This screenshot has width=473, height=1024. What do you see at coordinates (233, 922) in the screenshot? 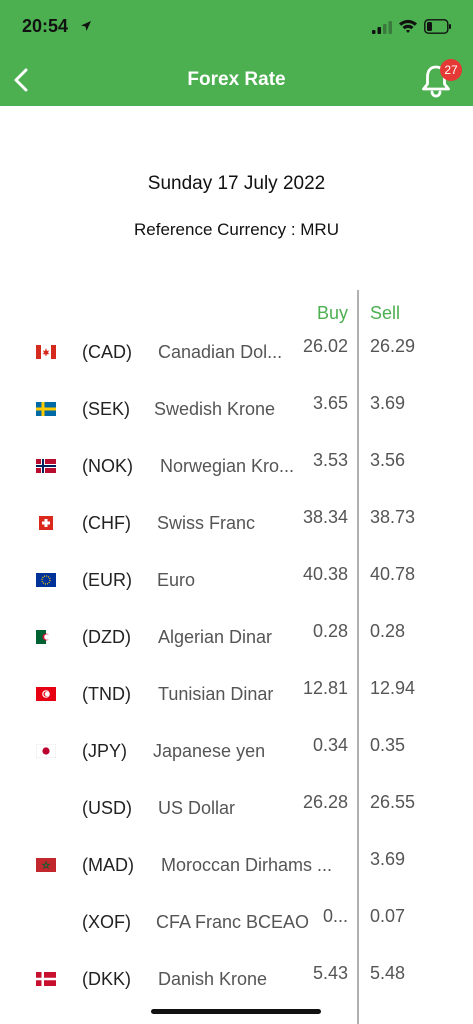
I see `currency-name: CFA Franc BCEAO` at bounding box center [233, 922].